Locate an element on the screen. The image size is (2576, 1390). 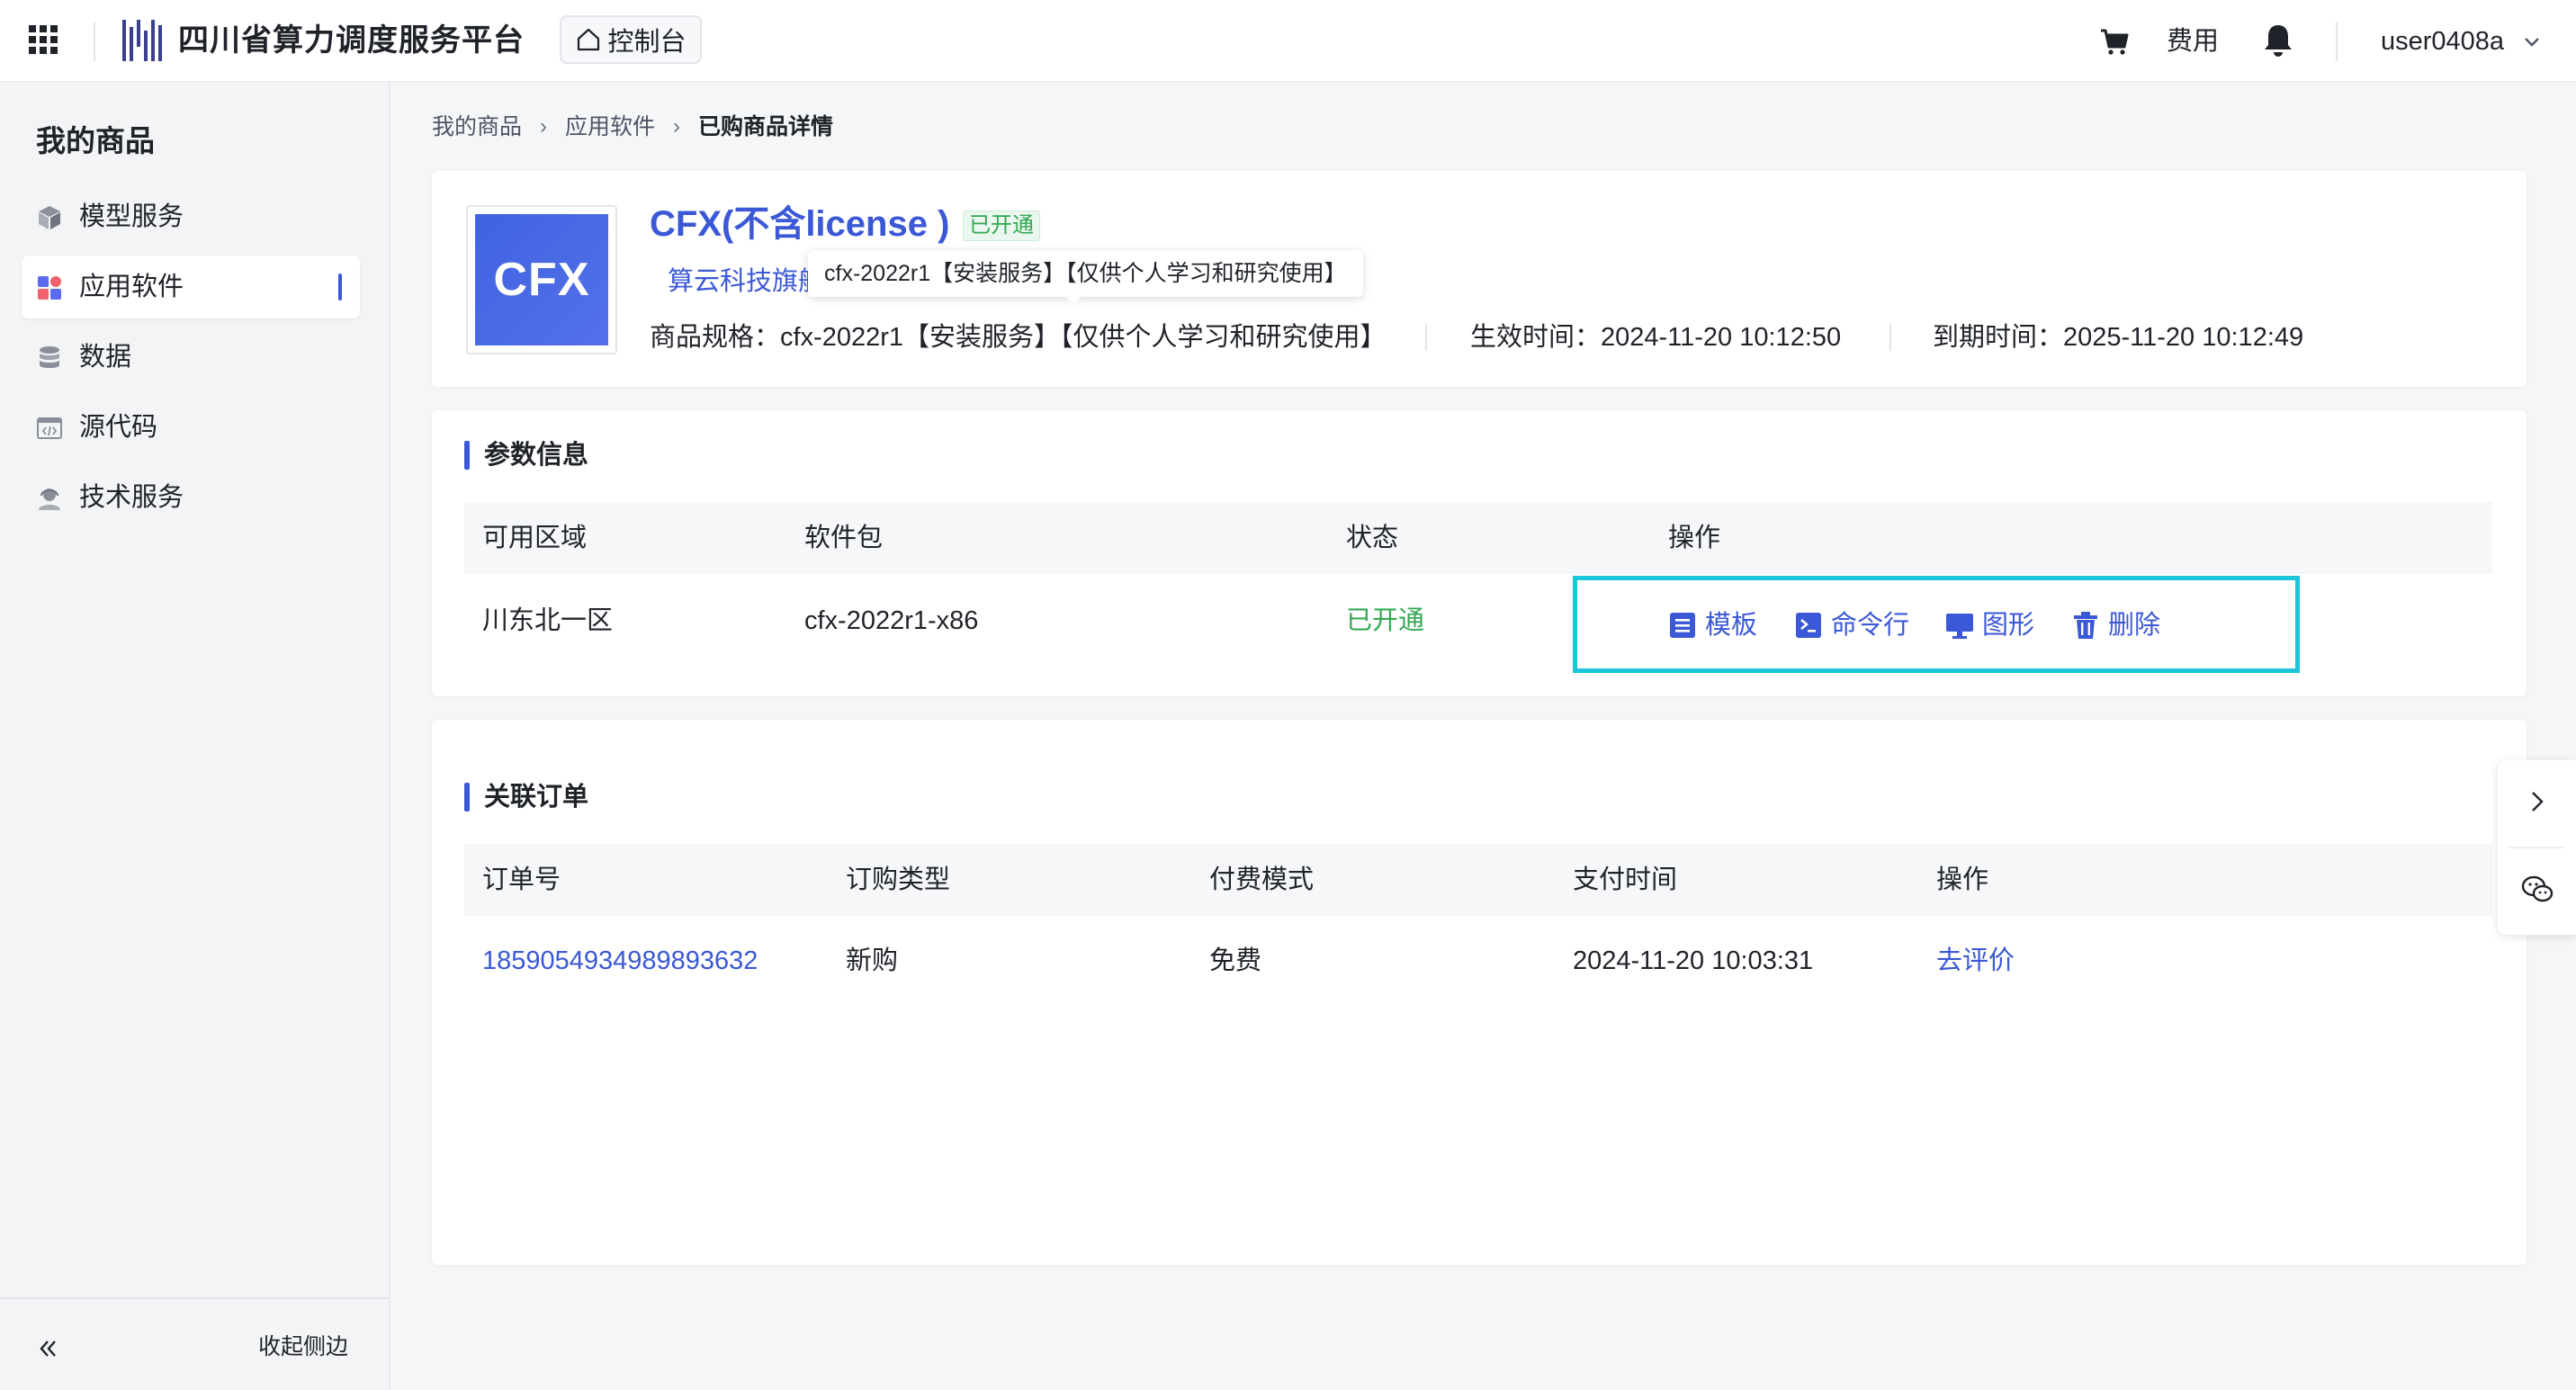
section-title: 关联订单 is located at coordinates (537, 797).